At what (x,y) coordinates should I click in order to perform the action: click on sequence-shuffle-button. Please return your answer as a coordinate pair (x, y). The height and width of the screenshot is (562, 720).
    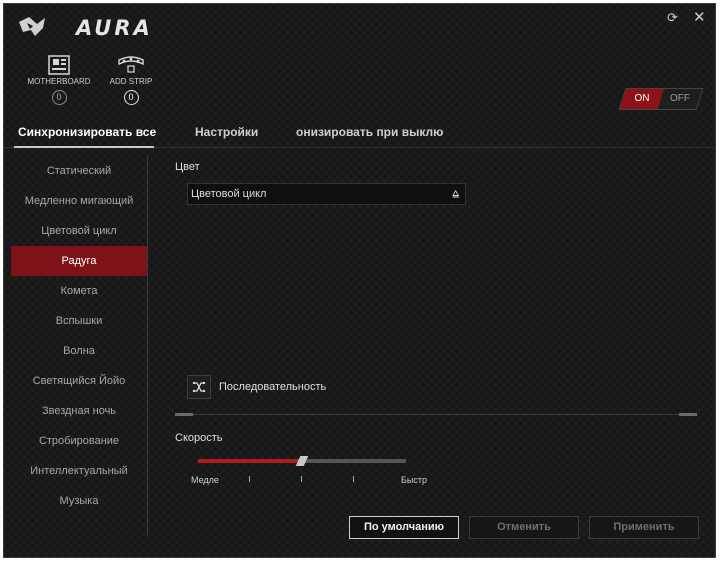
    Looking at the image, I should click on (199, 387).